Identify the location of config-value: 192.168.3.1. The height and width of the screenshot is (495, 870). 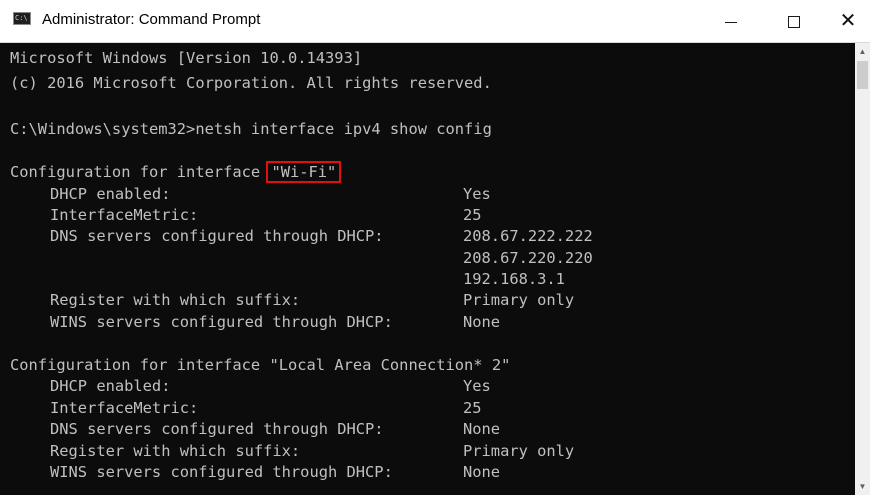
(514, 279).